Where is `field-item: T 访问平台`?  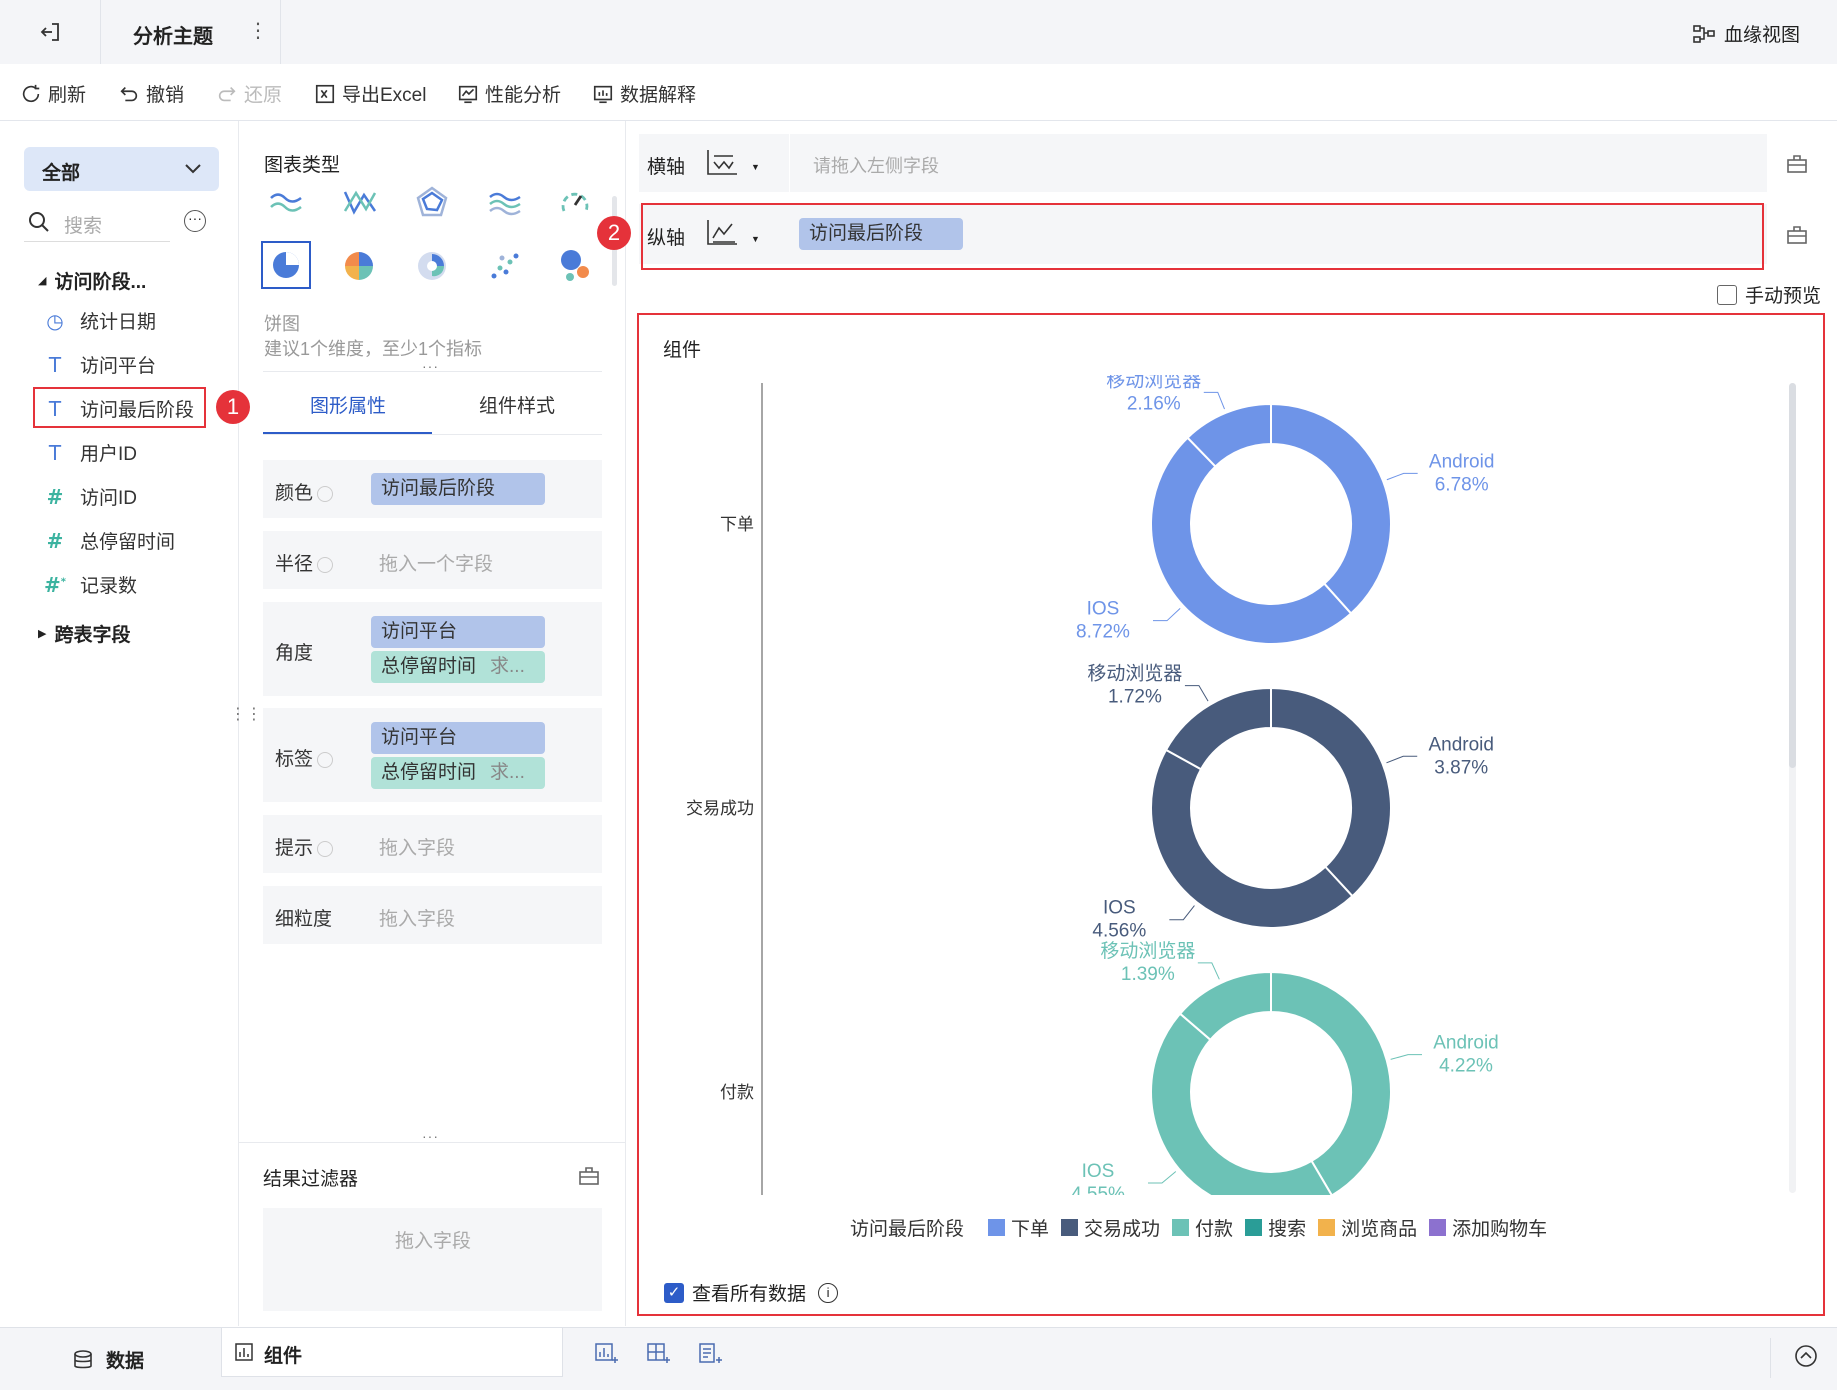 field-item: T 访问平台 is located at coordinates (100, 364).